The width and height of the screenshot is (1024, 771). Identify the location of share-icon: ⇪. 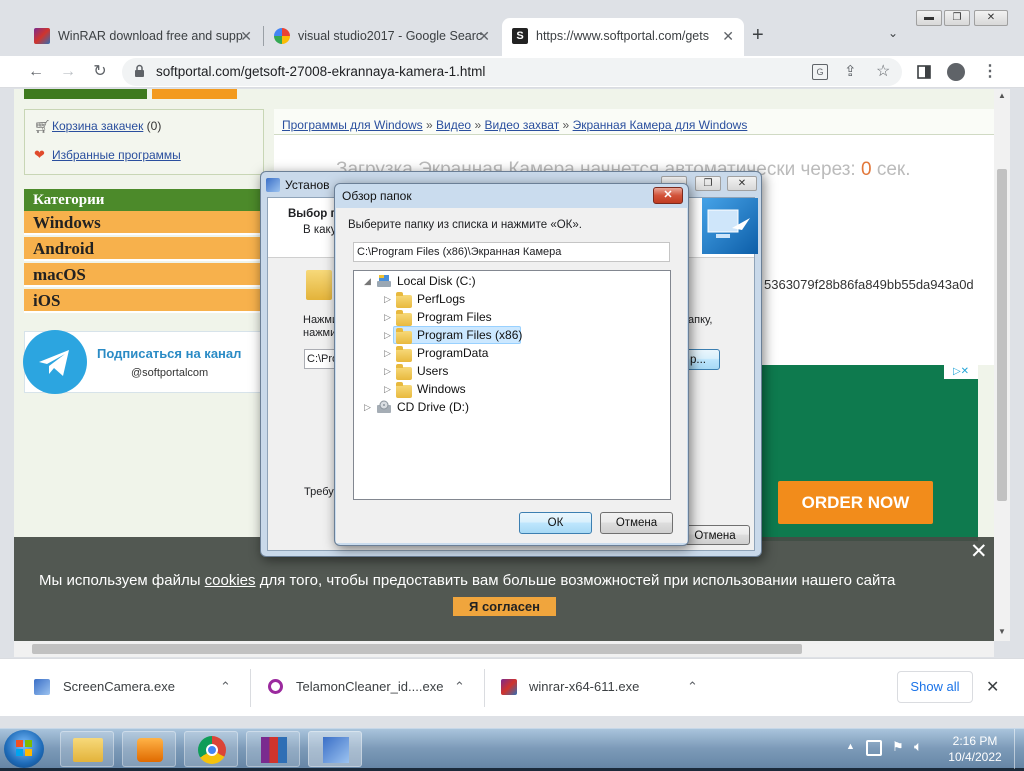
(850, 71).